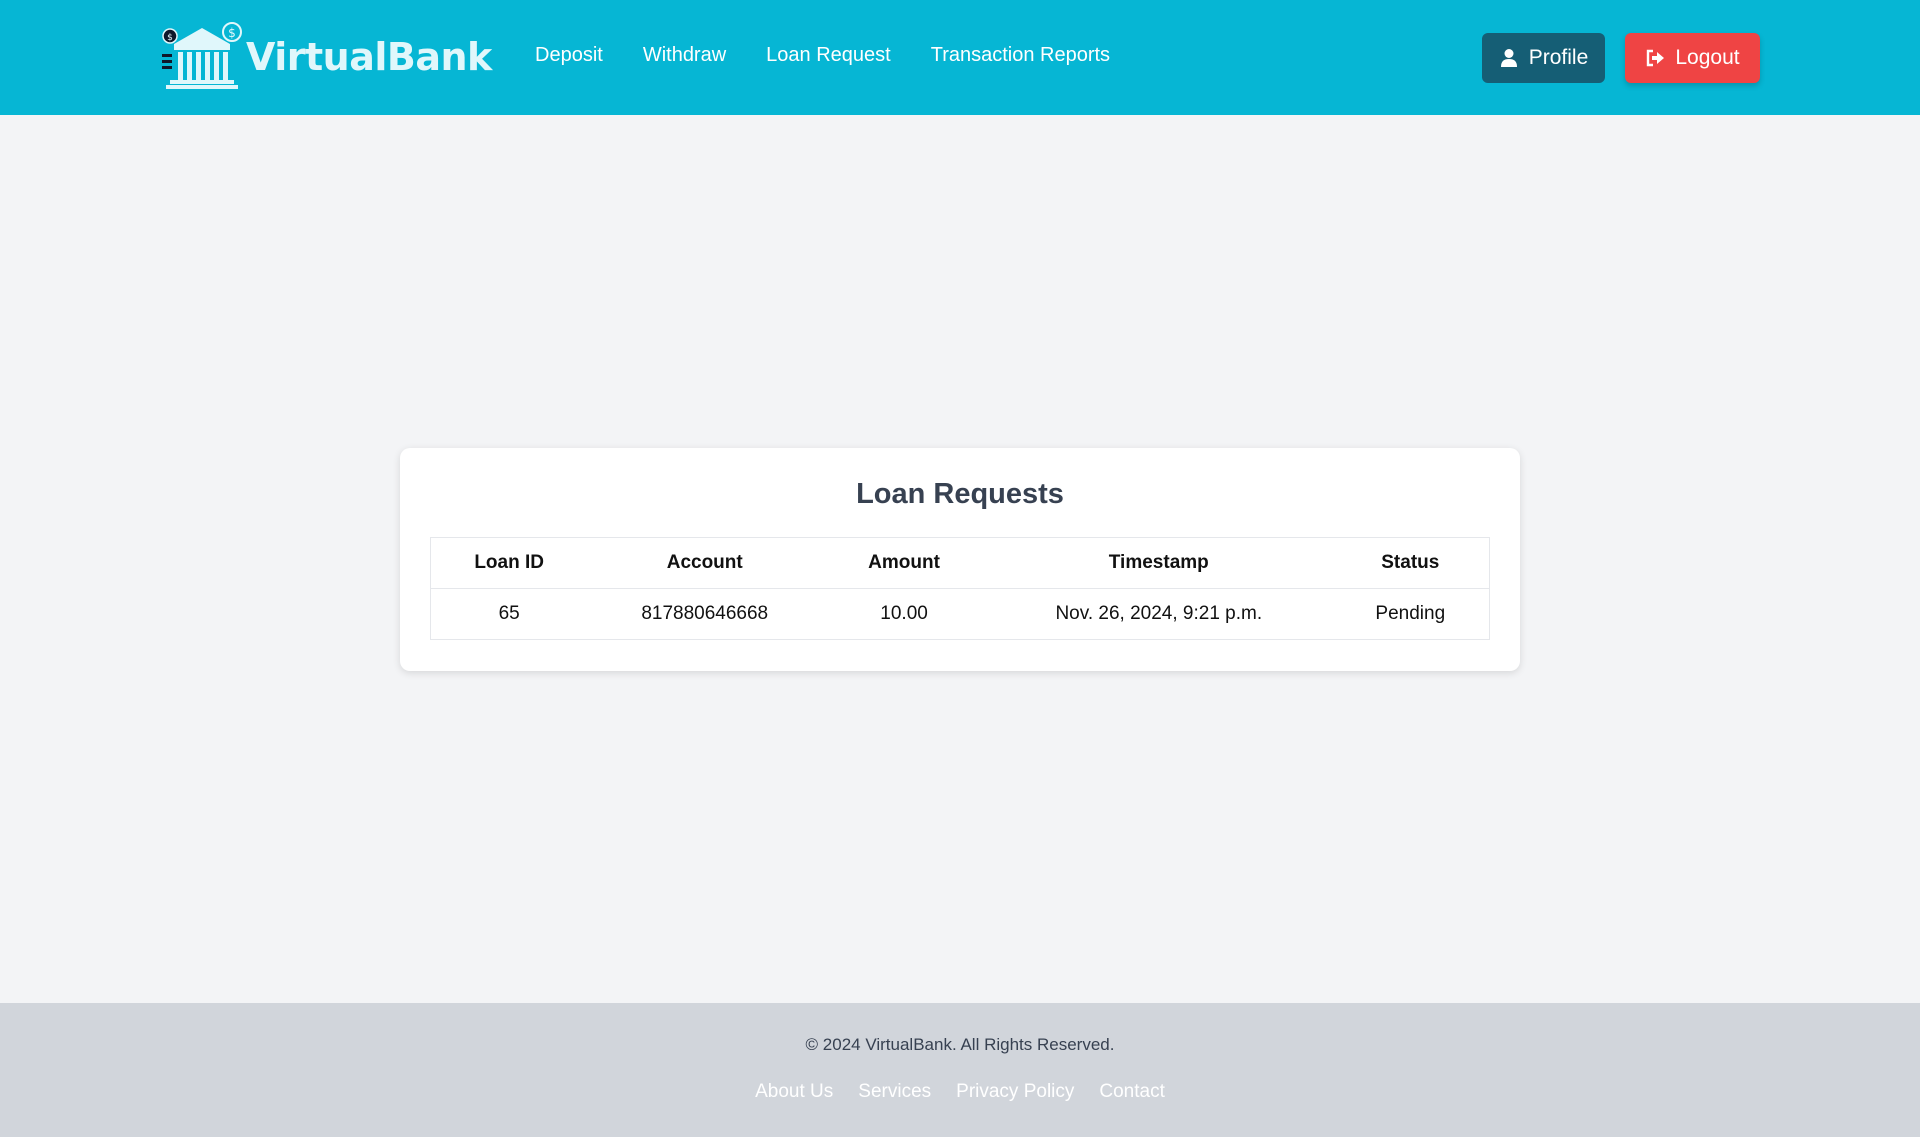 The image size is (1920, 1137). I want to click on page-title: Loan Requests, so click(960, 494).